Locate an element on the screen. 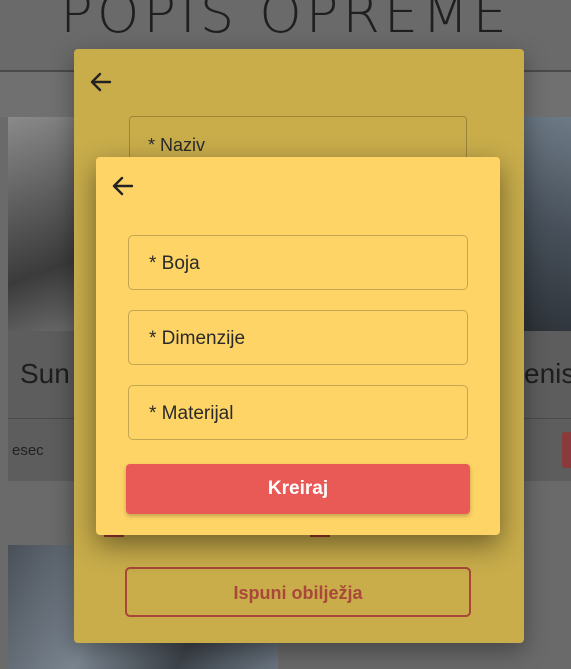 This screenshot has width=571, height=669. fill-attributes-button: Ispuni obilježja is located at coordinates (298, 592).